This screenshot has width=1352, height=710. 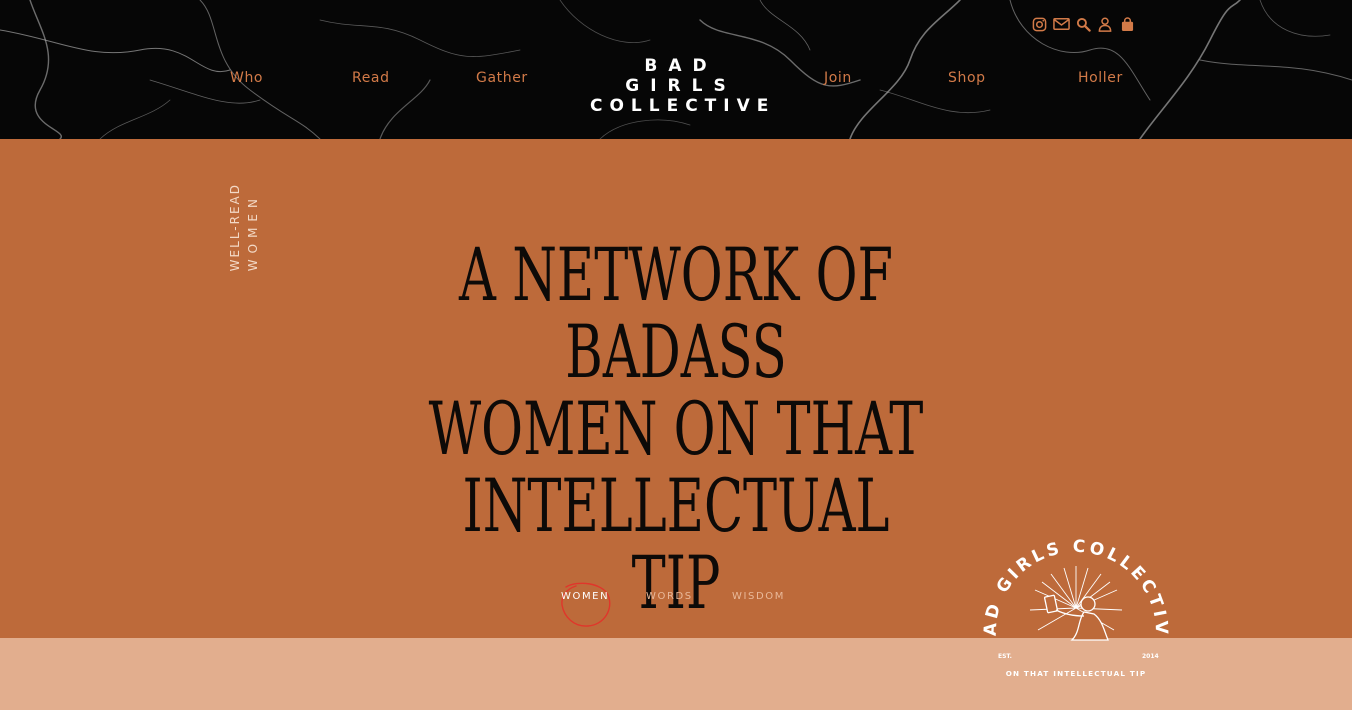 What do you see at coordinates (967, 78) in the screenshot?
I see `nav-link-shop: Shop` at bounding box center [967, 78].